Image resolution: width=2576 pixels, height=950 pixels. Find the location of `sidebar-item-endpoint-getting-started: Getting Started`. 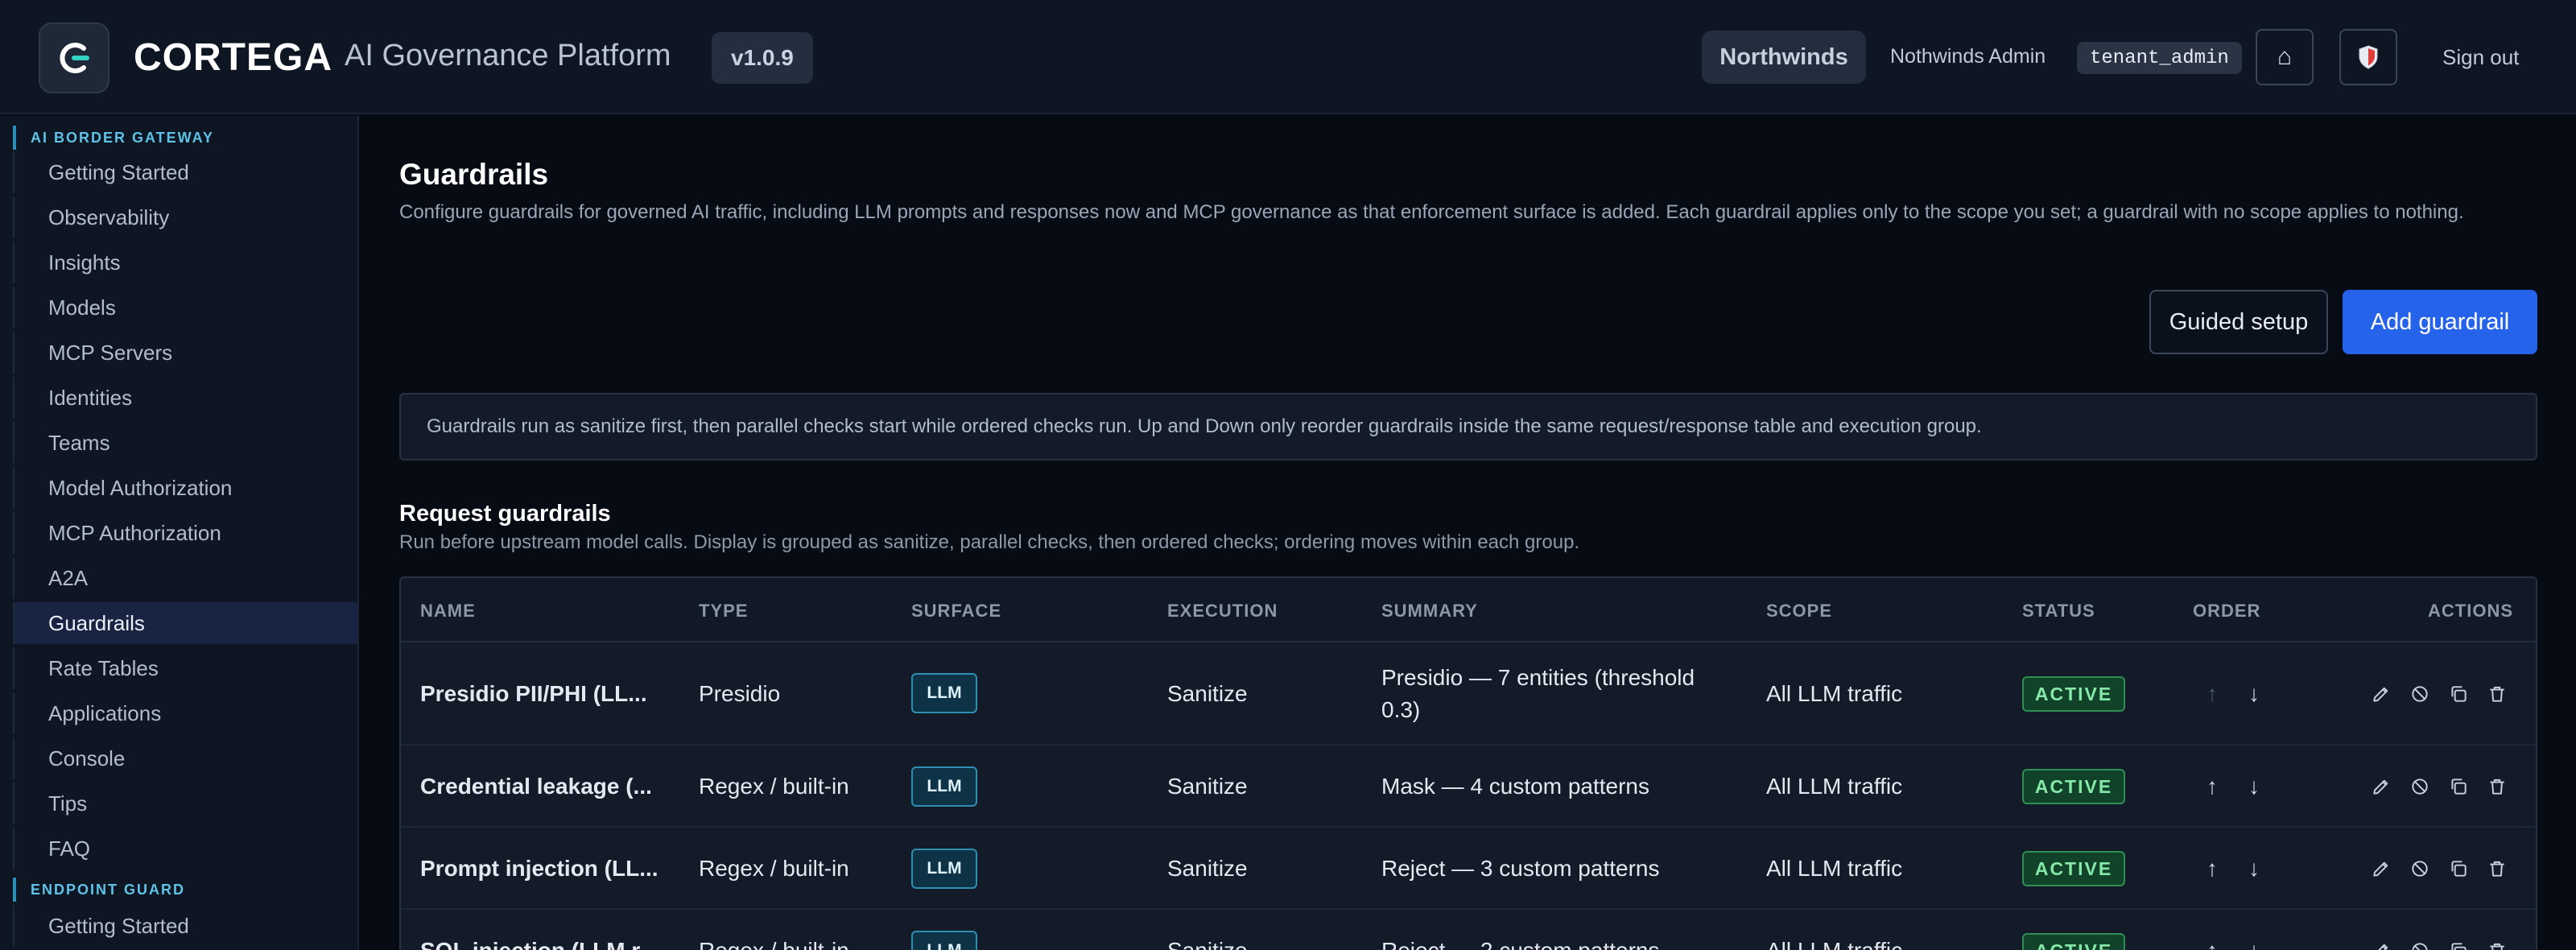

sidebar-item-endpoint-getting-started: Getting Started is located at coordinates (185, 926).